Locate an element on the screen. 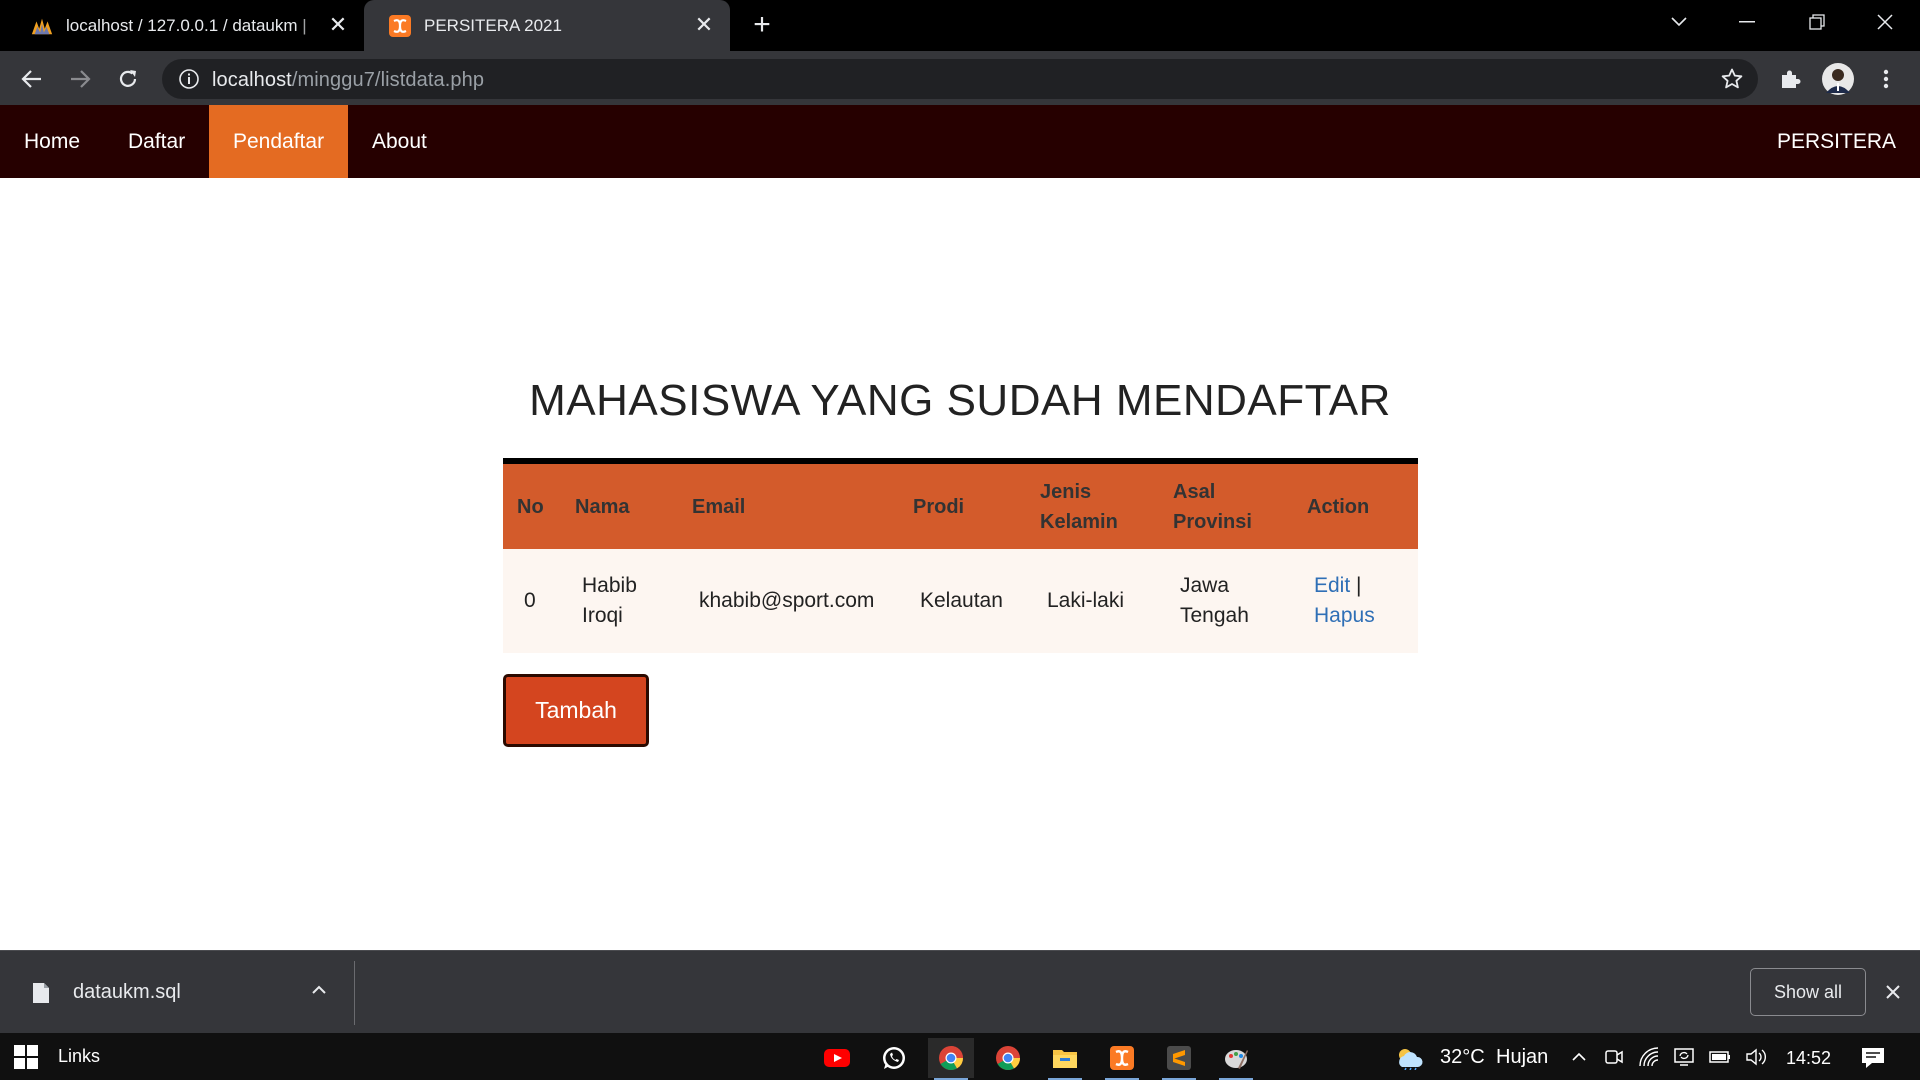 The height and width of the screenshot is (1080, 1920). download-file-name: dataukm.sql is located at coordinates (127, 992).